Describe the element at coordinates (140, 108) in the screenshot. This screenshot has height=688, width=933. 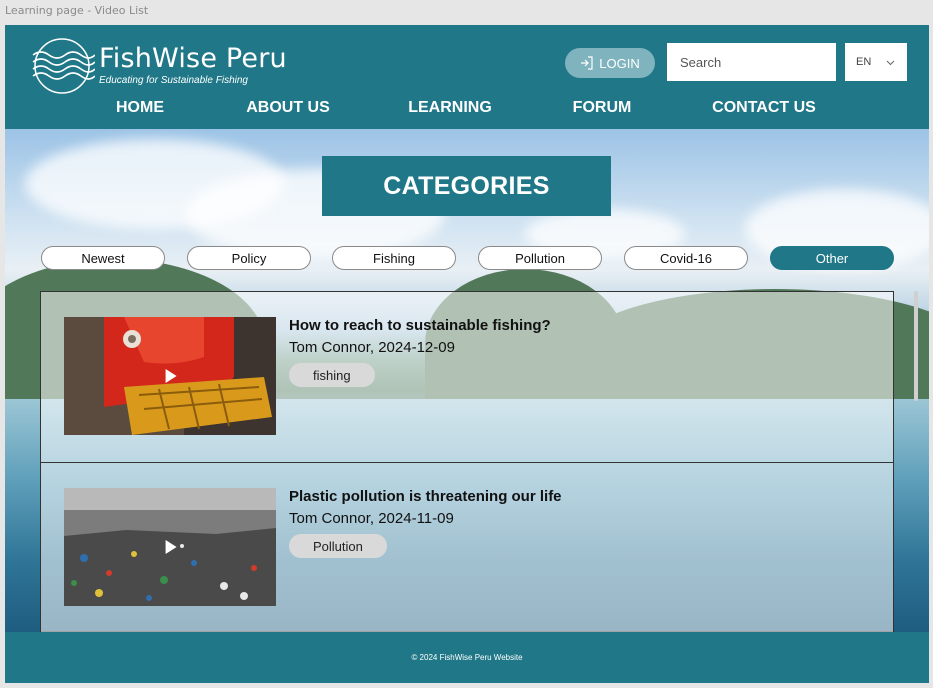
I see `nav-home: HOME` at that location.